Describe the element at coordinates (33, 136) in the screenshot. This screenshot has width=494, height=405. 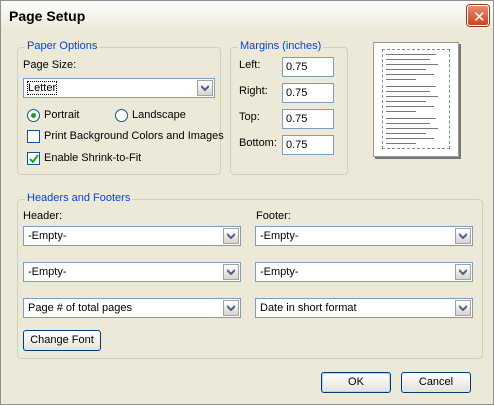
I see `print-background-checkbox` at that location.